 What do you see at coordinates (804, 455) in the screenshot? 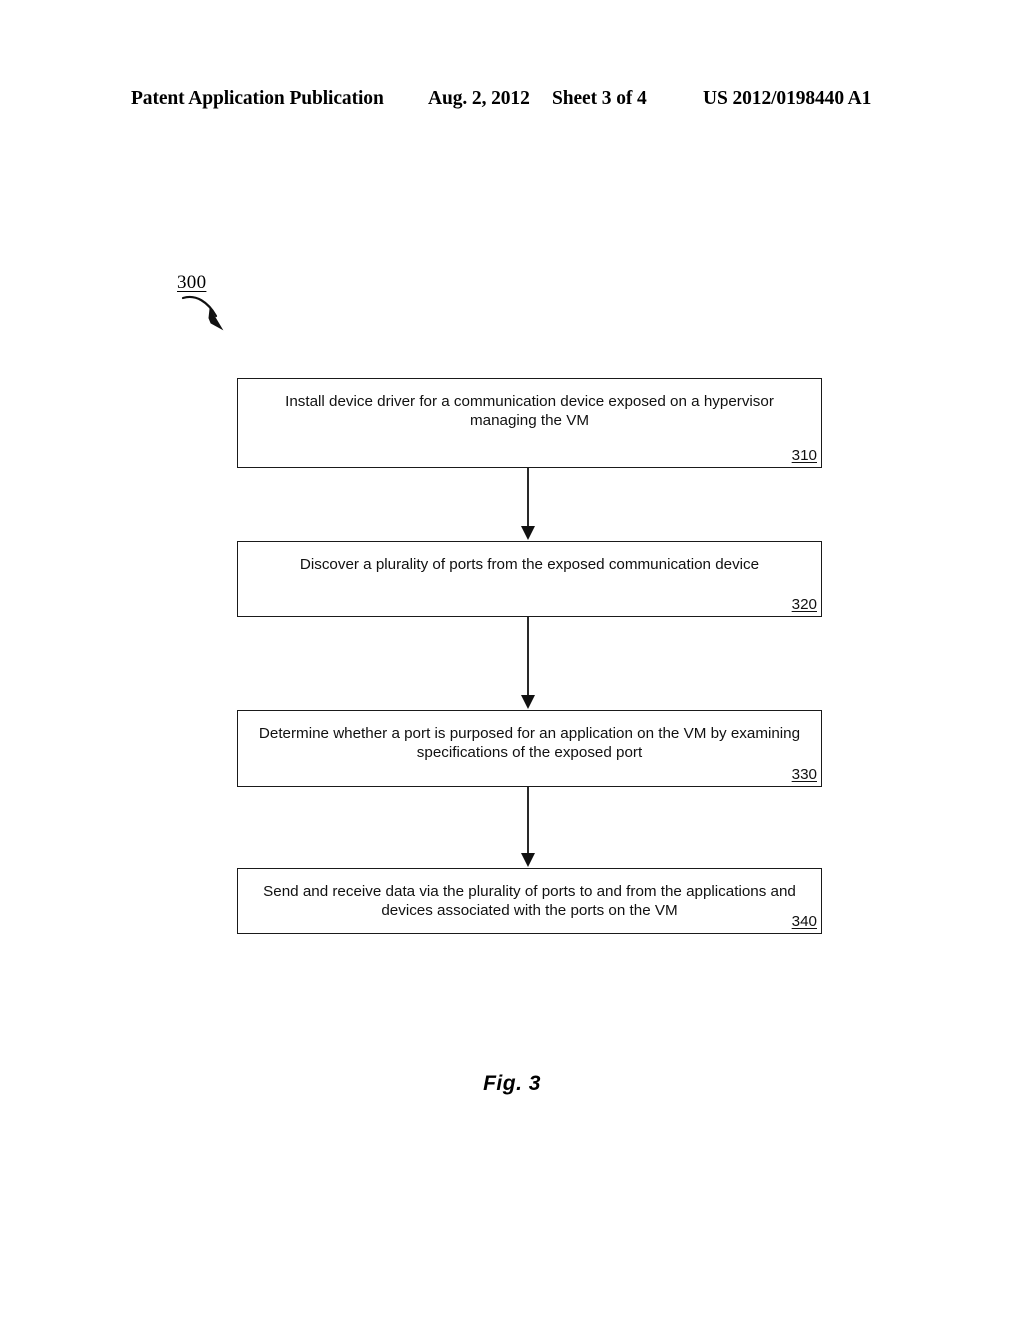
I see `flowchart-step-310-number: 310` at bounding box center [804, 455].